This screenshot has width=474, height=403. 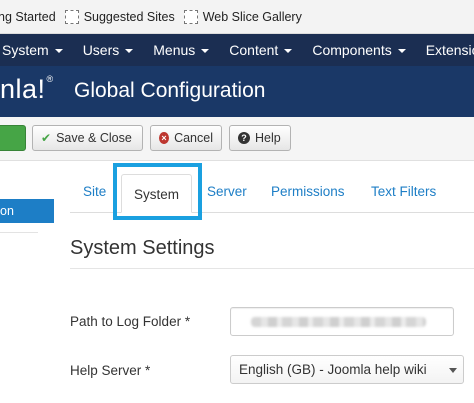 I want to click on help-server-select: English (GB) - Joomla help wiki, so click(x=347, y=369).